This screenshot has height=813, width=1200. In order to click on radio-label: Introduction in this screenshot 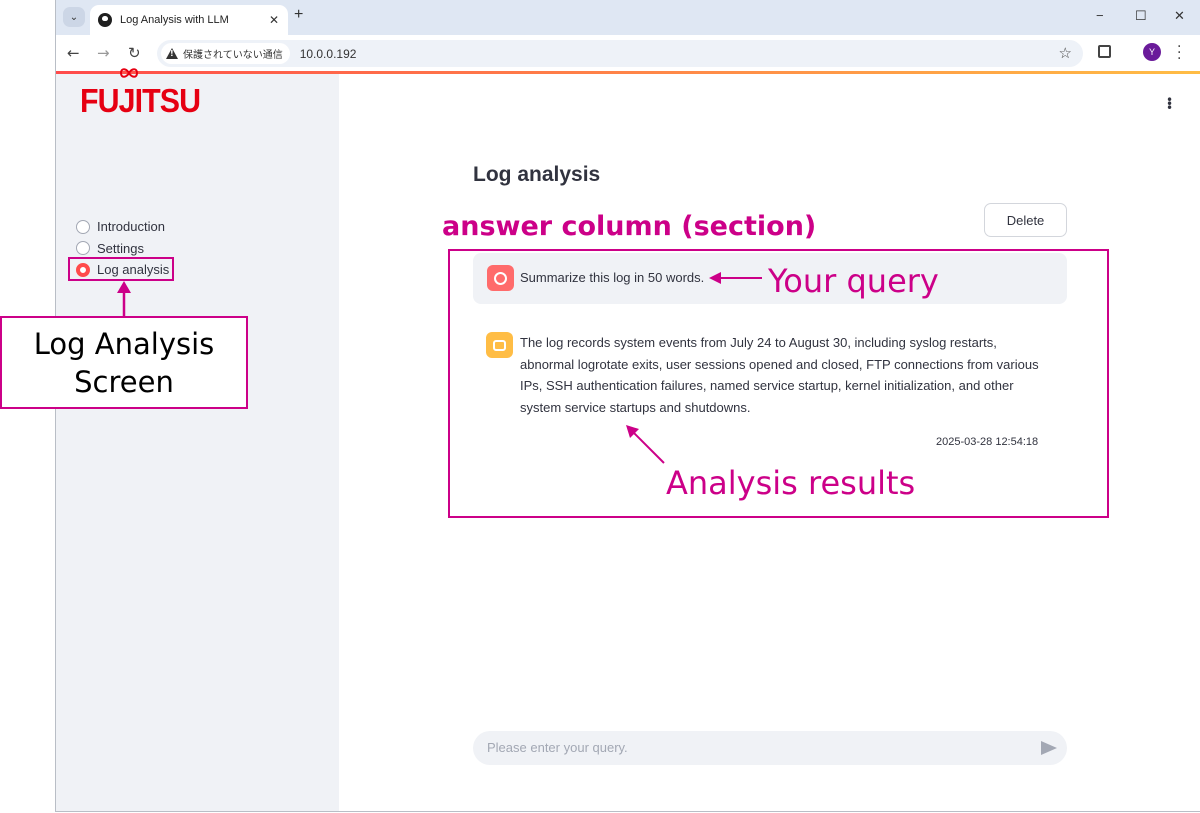, I will do `click(131, 227)`.